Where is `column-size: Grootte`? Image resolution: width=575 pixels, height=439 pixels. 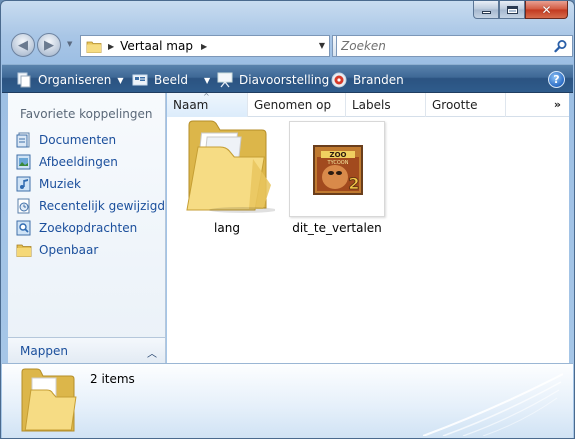 column-size: Grootte is located at coordinates (466, 105).